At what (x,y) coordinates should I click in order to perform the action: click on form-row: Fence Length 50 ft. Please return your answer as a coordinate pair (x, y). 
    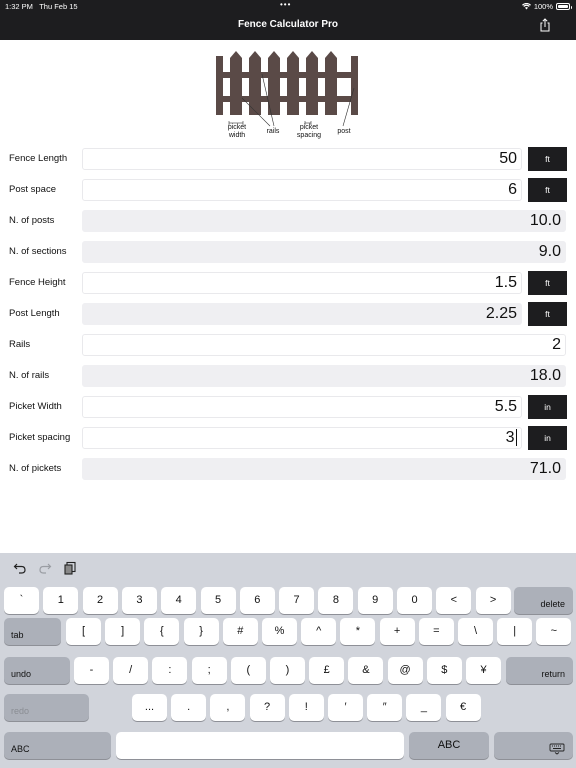
    Looking at the image, I should click on (288, 159).